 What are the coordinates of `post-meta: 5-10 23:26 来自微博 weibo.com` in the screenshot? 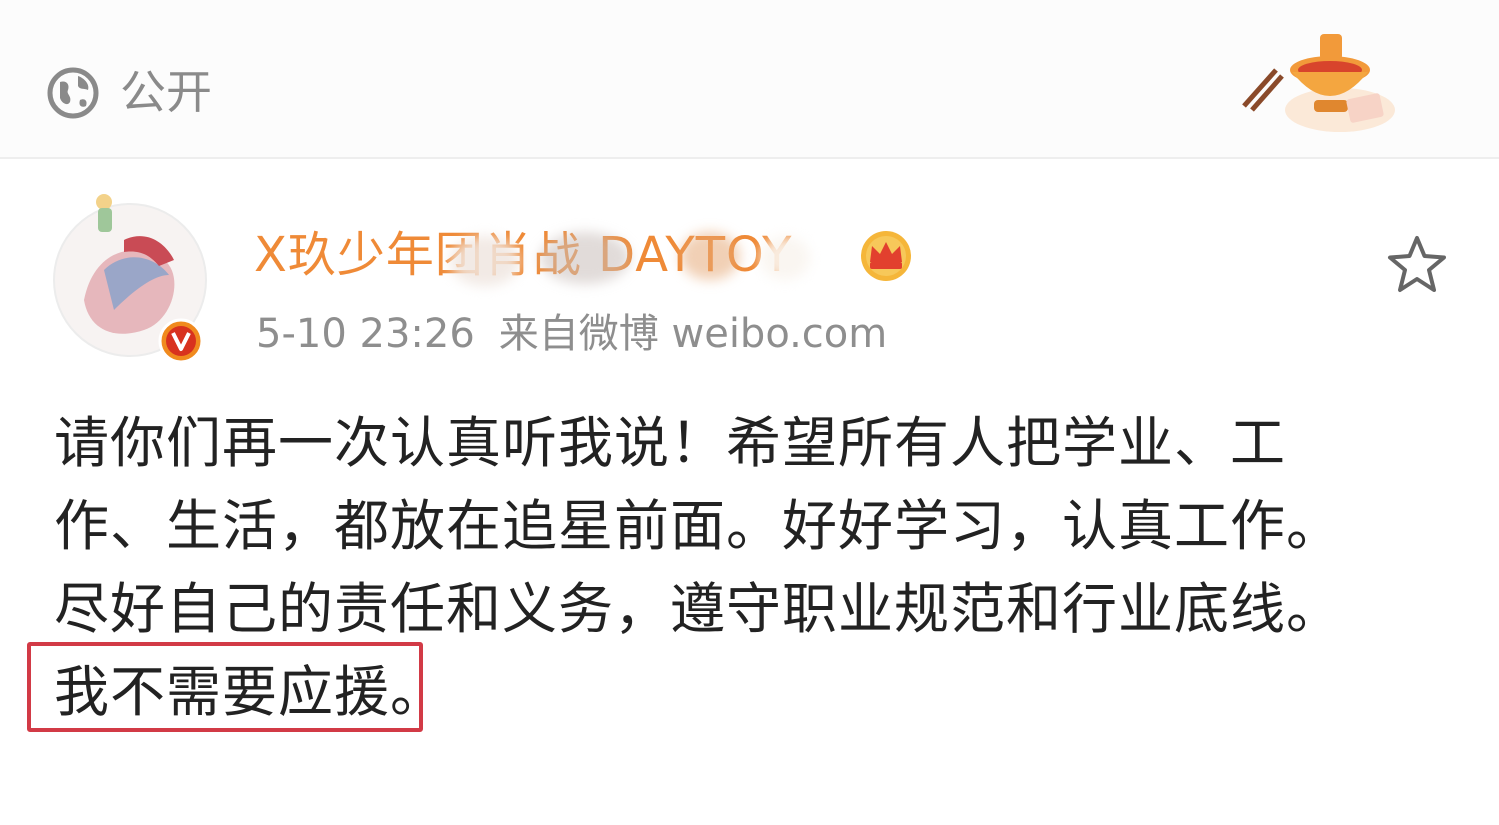 It's located at (571, 334).